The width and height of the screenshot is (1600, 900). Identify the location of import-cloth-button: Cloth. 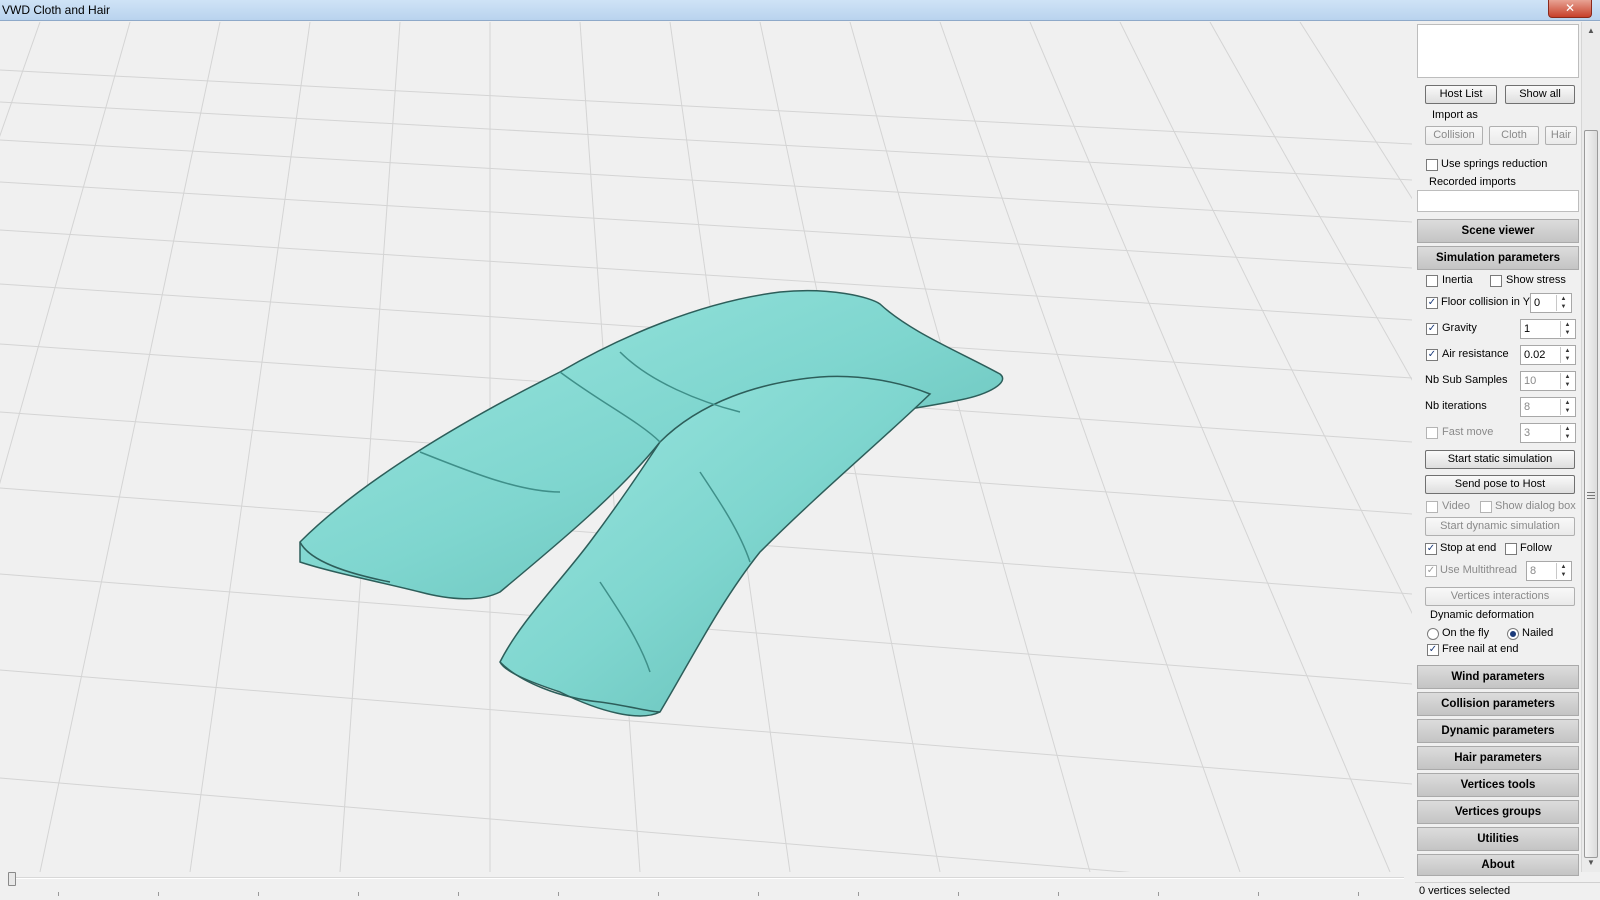
(1514, 135).